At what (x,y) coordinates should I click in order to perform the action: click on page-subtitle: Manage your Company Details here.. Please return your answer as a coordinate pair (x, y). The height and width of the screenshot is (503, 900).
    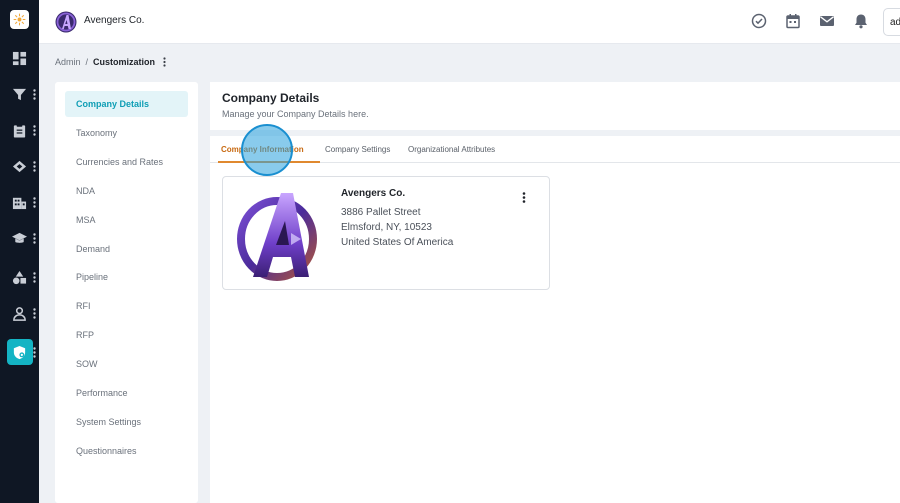
    Looking at the image, I should click on (295, 114).